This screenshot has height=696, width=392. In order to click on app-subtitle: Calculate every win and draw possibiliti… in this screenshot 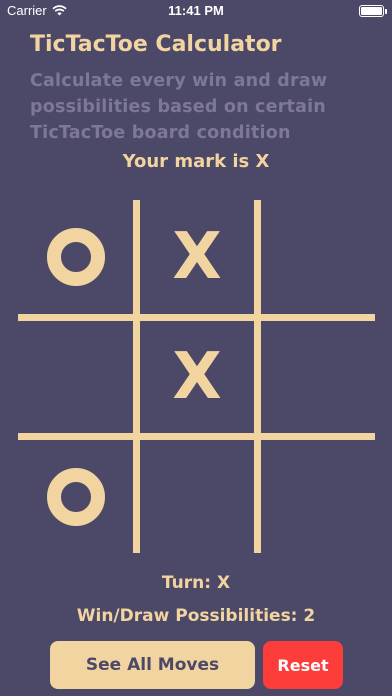, I will do `click(179, 107)`.